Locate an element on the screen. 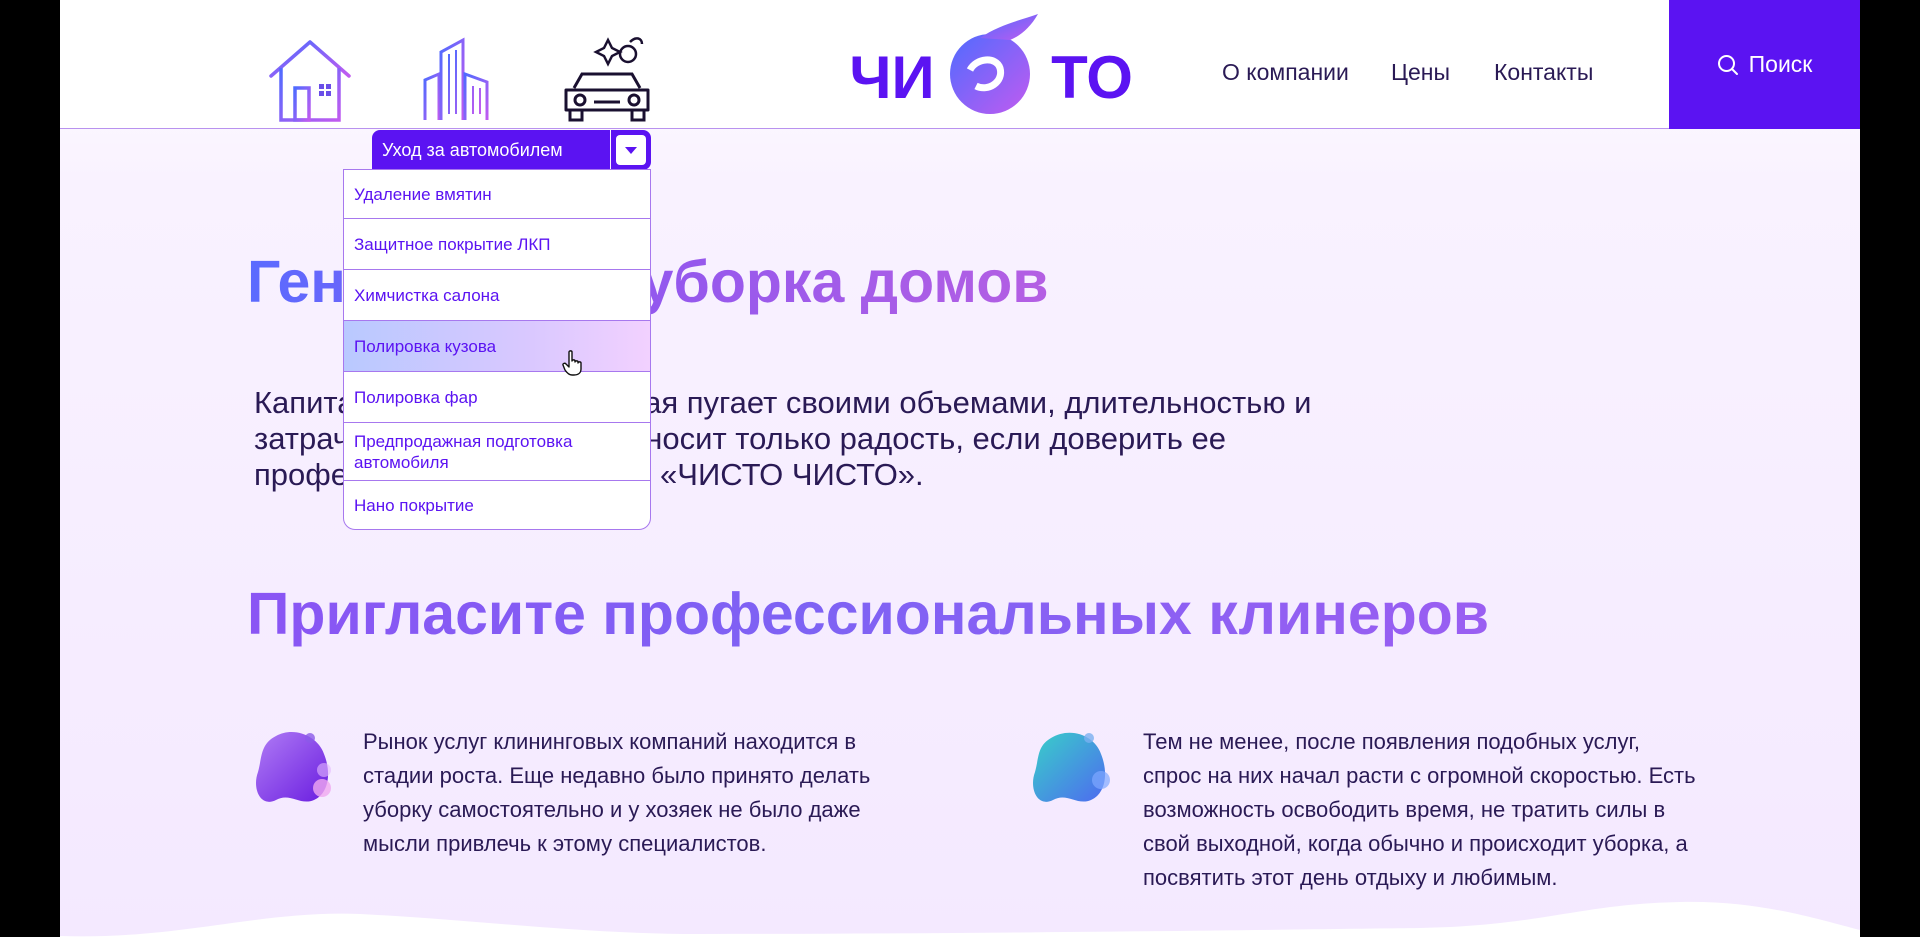 This screenshot has height=937, width=1920. hand-cursor-icon is located at coordinates (572, 363).